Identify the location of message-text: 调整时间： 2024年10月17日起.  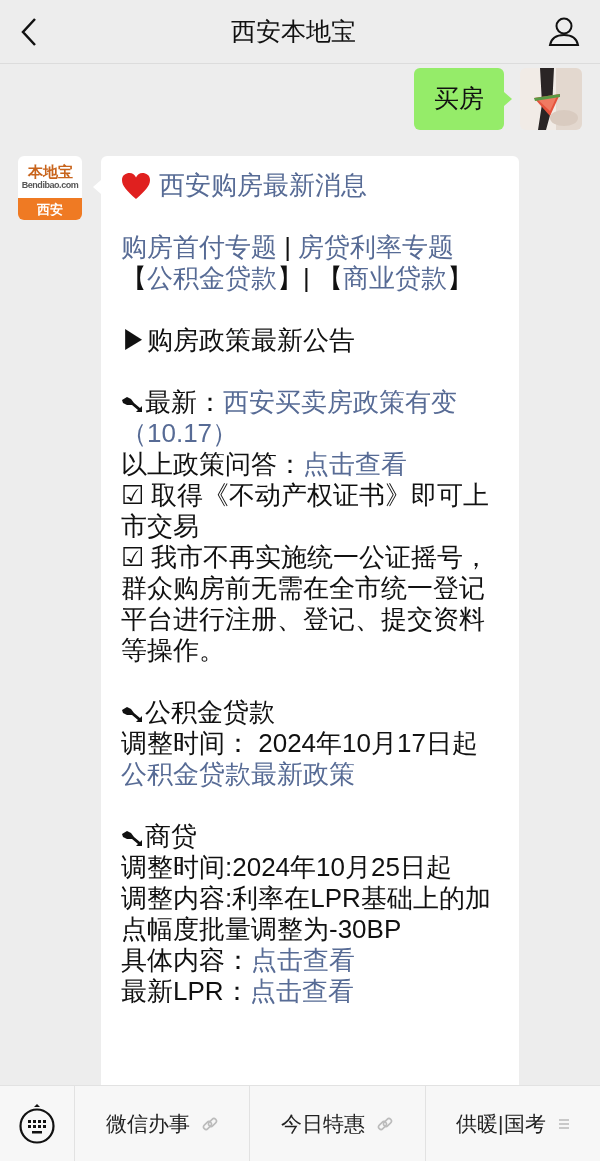
(299, 743).